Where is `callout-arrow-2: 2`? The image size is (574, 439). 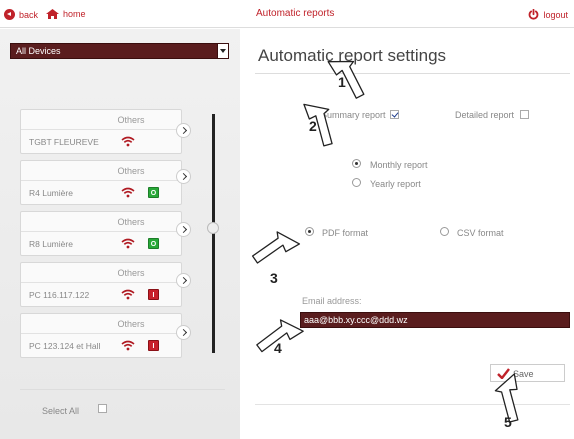 callout-arrow-2: 2 is located at coordinates (318, 125).